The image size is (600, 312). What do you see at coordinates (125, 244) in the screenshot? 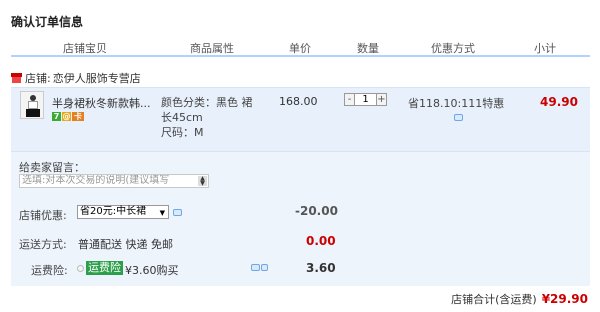
I see `shipping-method: 普通配送 快递 免邮` at bounding box center [125, 244].